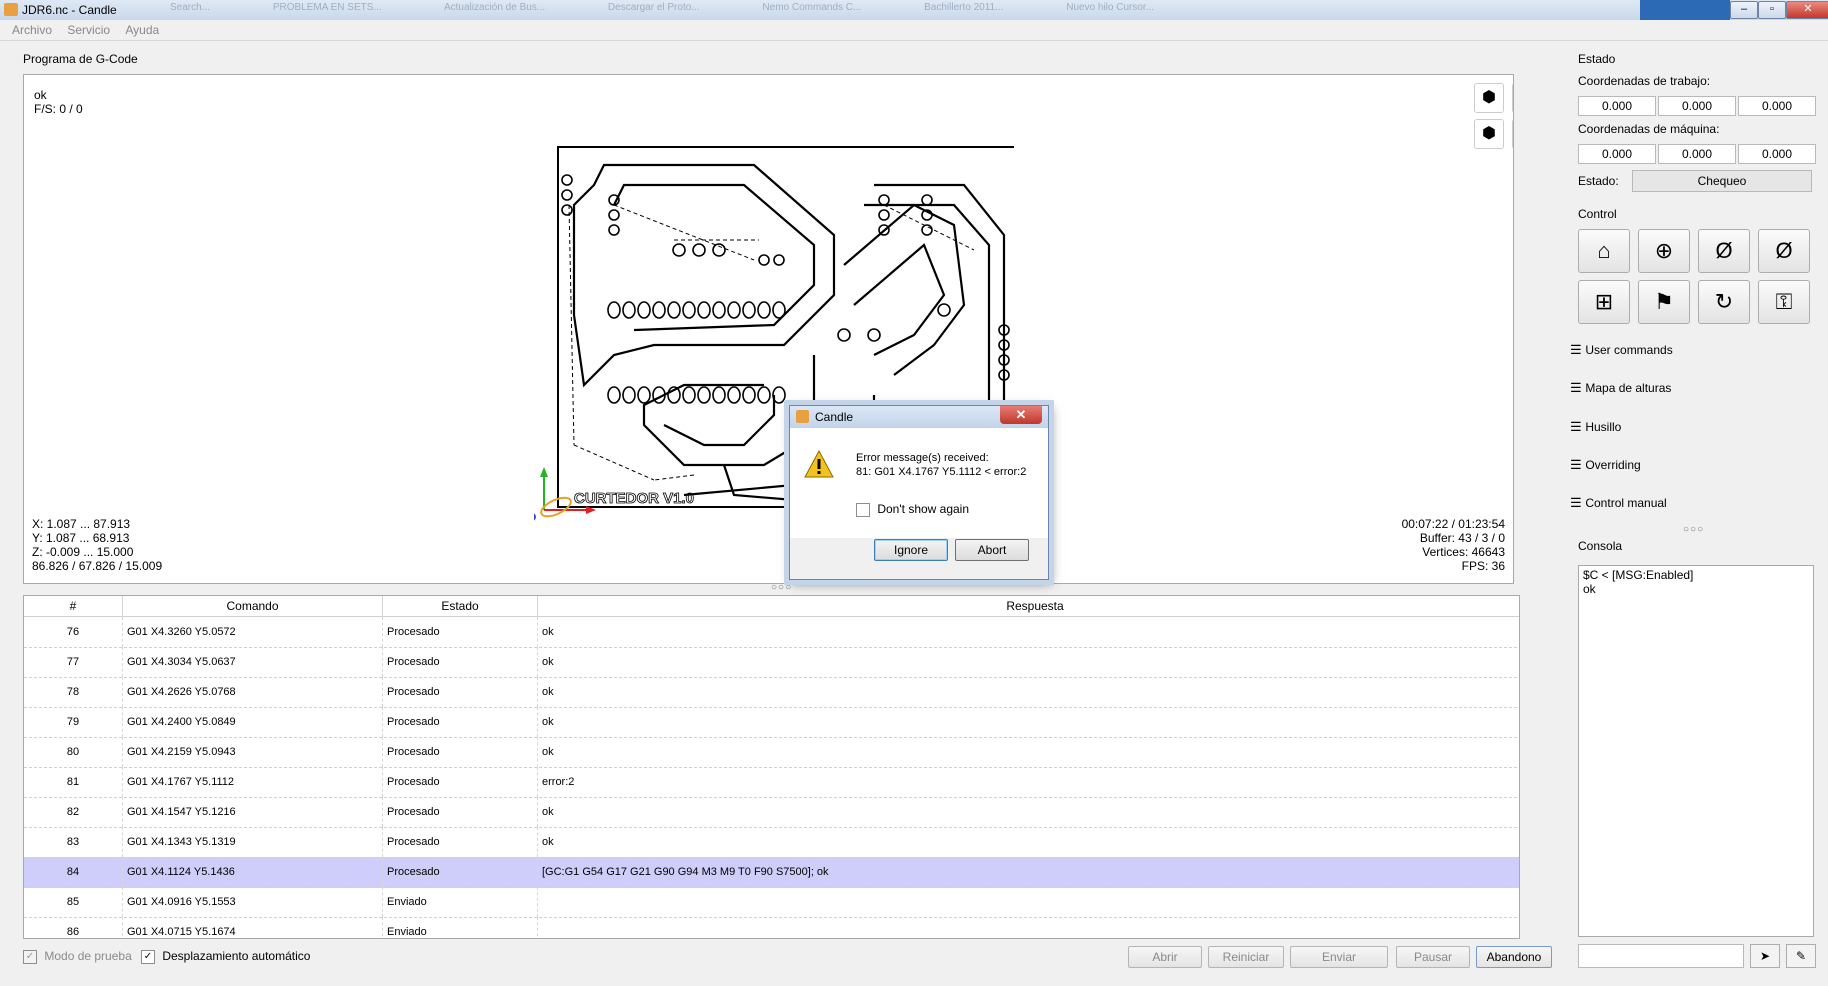 This screenshot has height=986, width=1828. I want to click on console-output: $C < [MSG:Enabled] ok, so click(1696, 751).